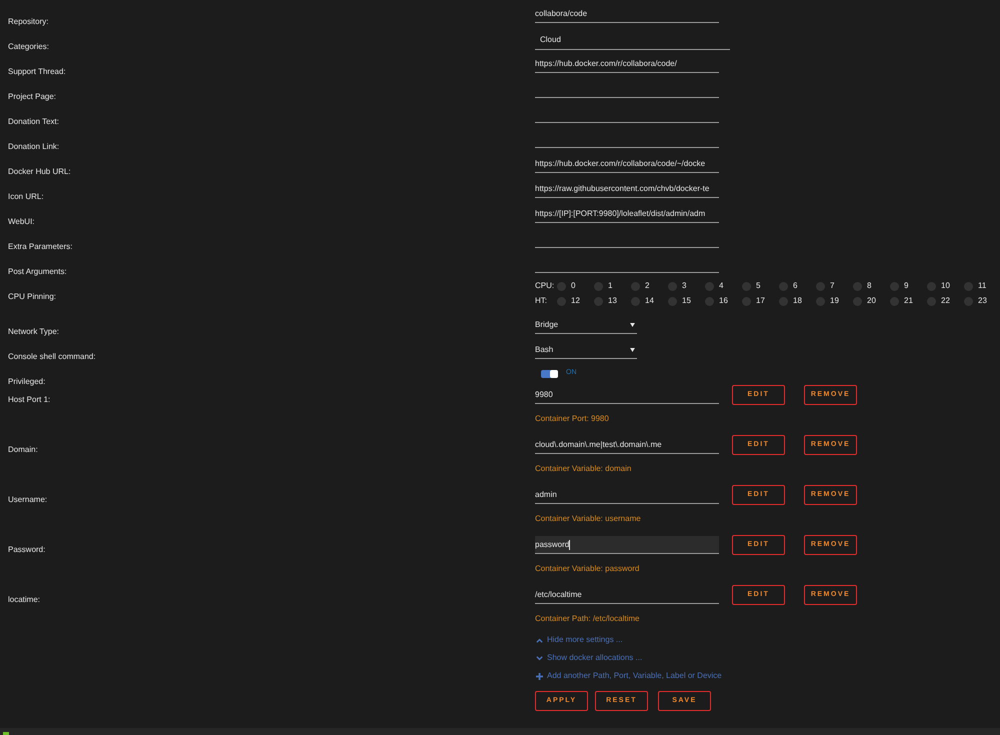 This screenshot has height=735, width=1000. Describe the element at coordinates (832, 286) in the screenshot. I see `core-number: 7` at that location.